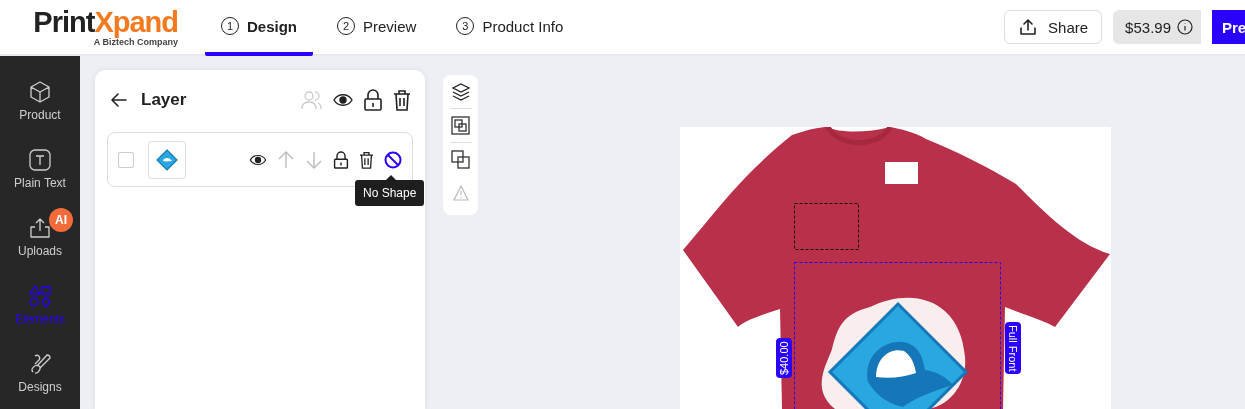 Image resolution: width=1245 pixels, height=409 pixels. What do you see at coordinates (1185, 27) in the screenshot?
I see `info-icon` at bounding box center [1185, 27].